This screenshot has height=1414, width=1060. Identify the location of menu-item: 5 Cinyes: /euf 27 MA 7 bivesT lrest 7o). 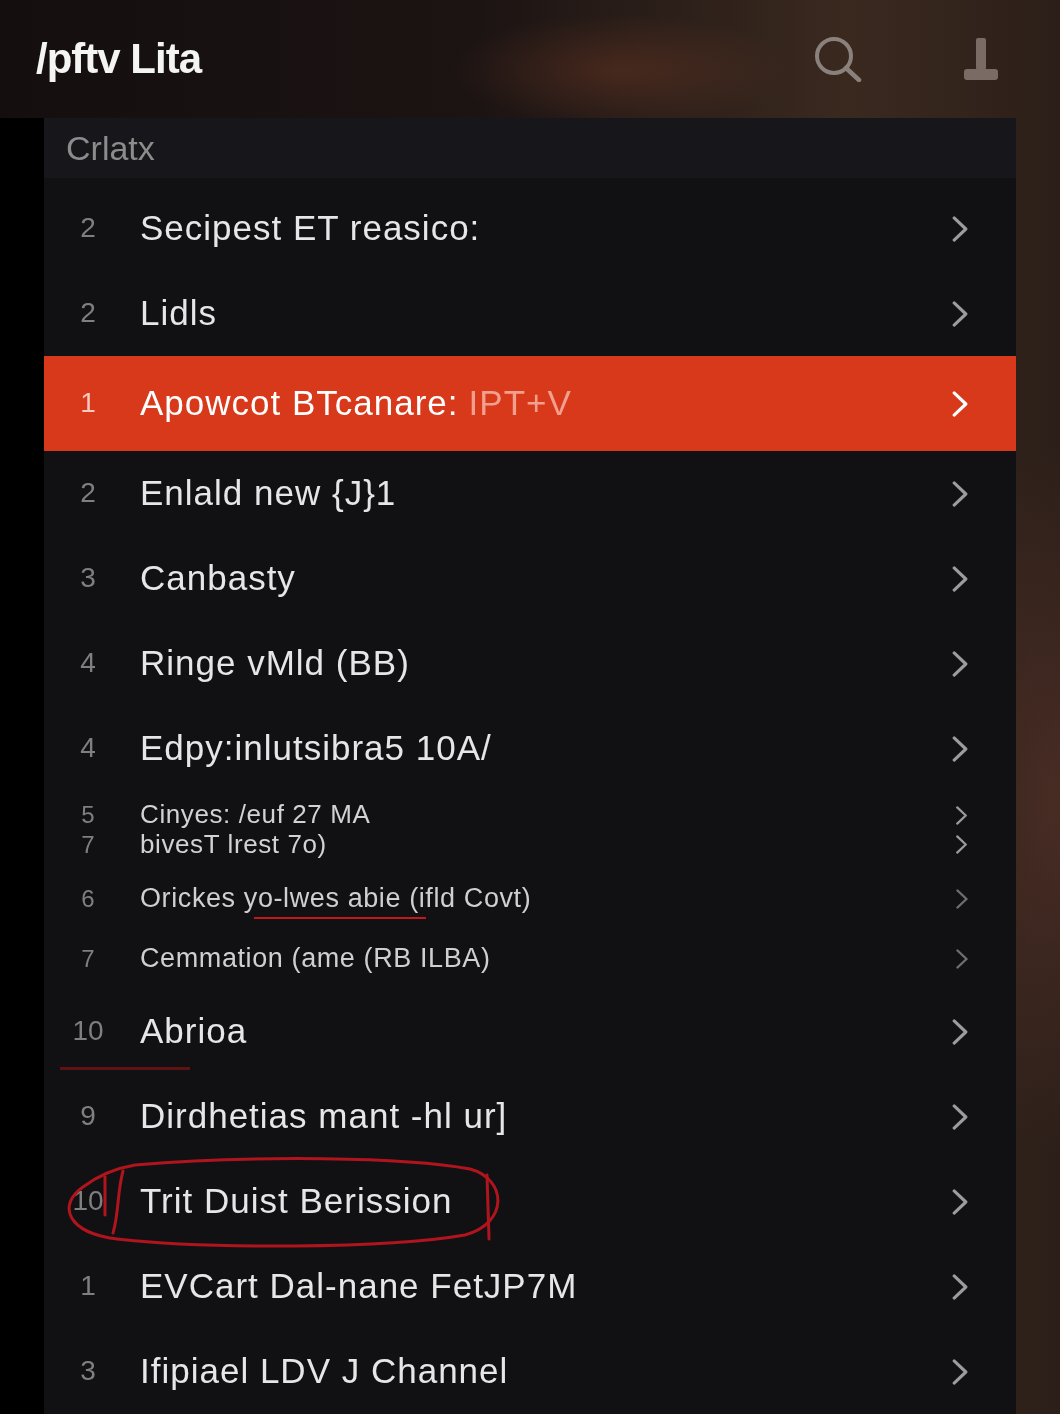
(530, 830).